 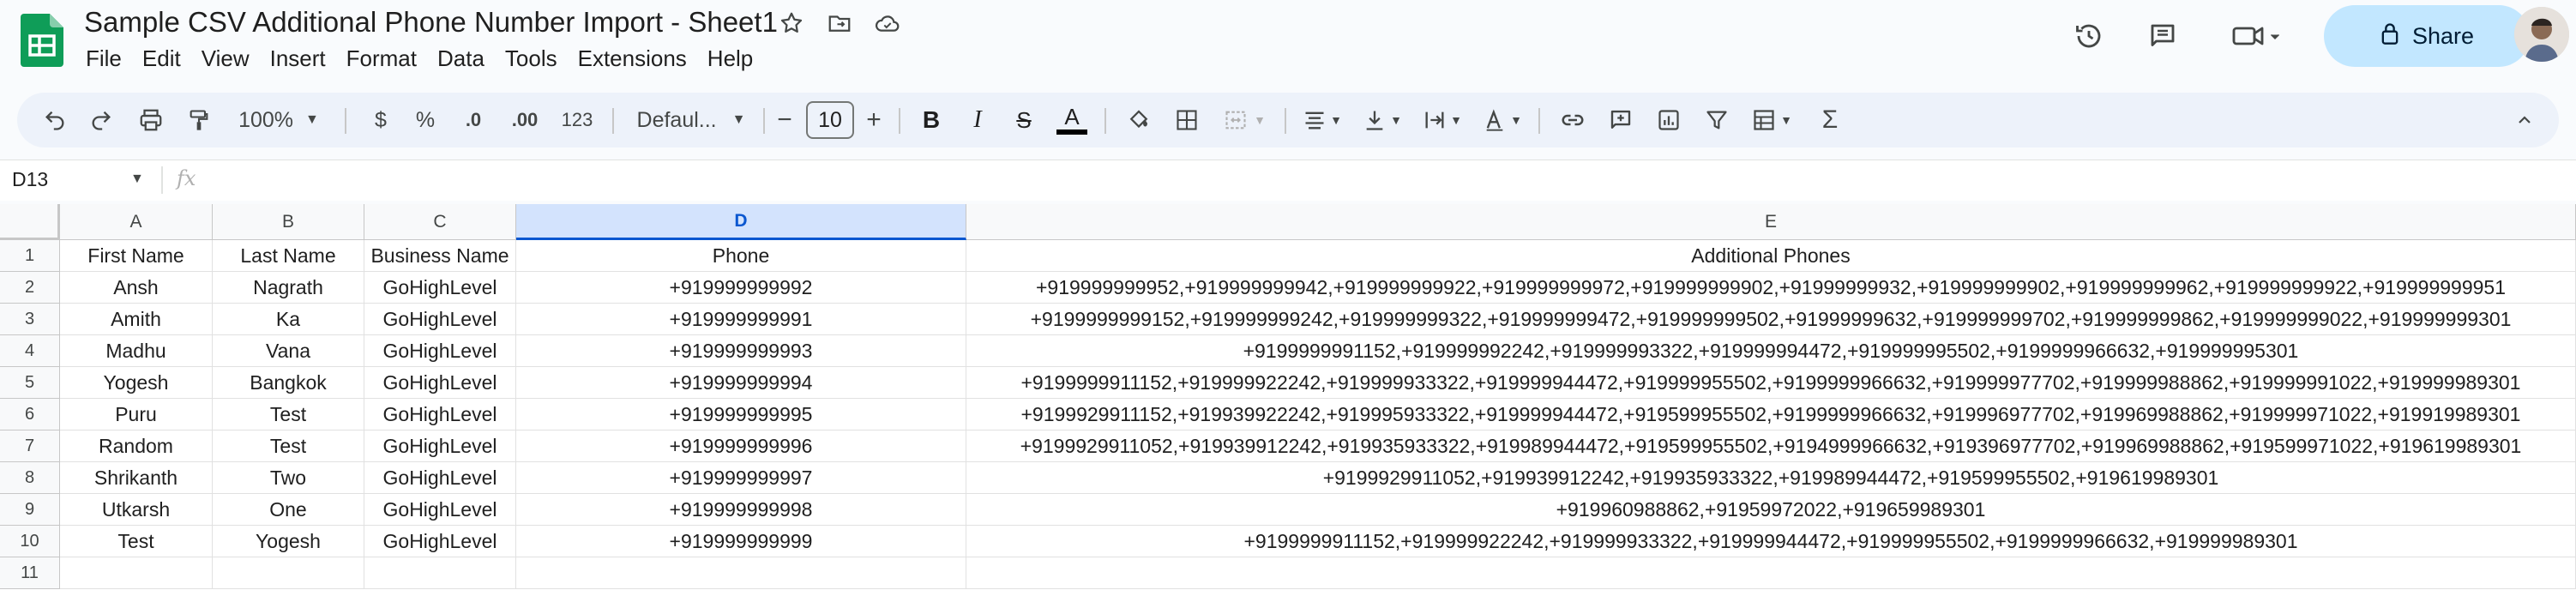 What do you see at coordinates (440, 319) in the screenshot?
I see `cell-c3: GoHighLevel` at bounding box center [440, 319].